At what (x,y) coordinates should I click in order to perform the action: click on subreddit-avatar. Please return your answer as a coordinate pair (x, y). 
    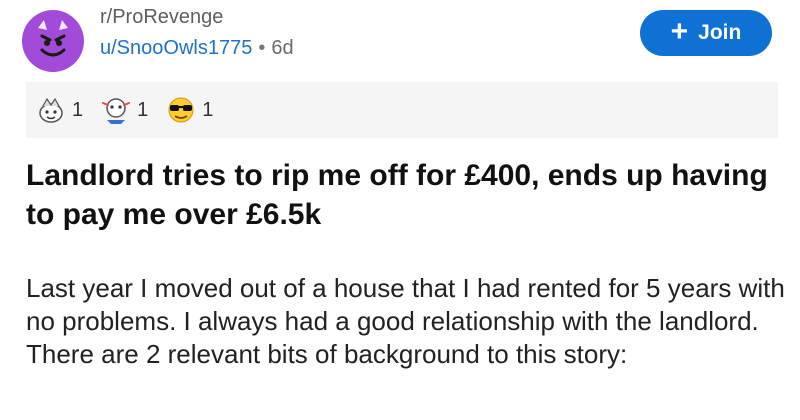
    Looking at the image, I should click on (53, 41).